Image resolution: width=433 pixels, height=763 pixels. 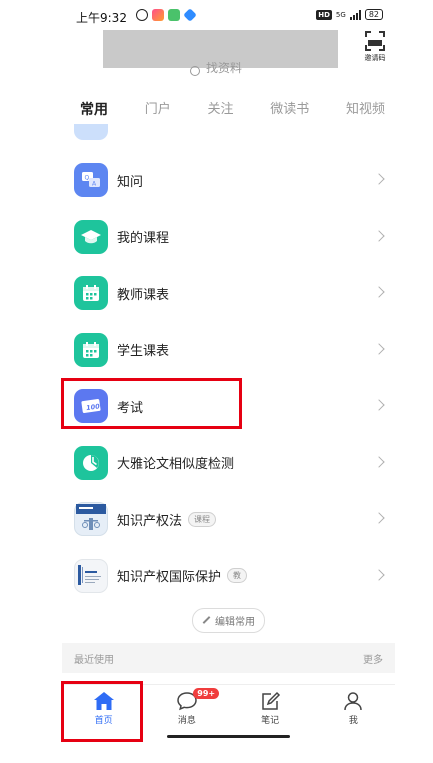 I want to click on battery-icon: 82, so click(x=373, y=14).